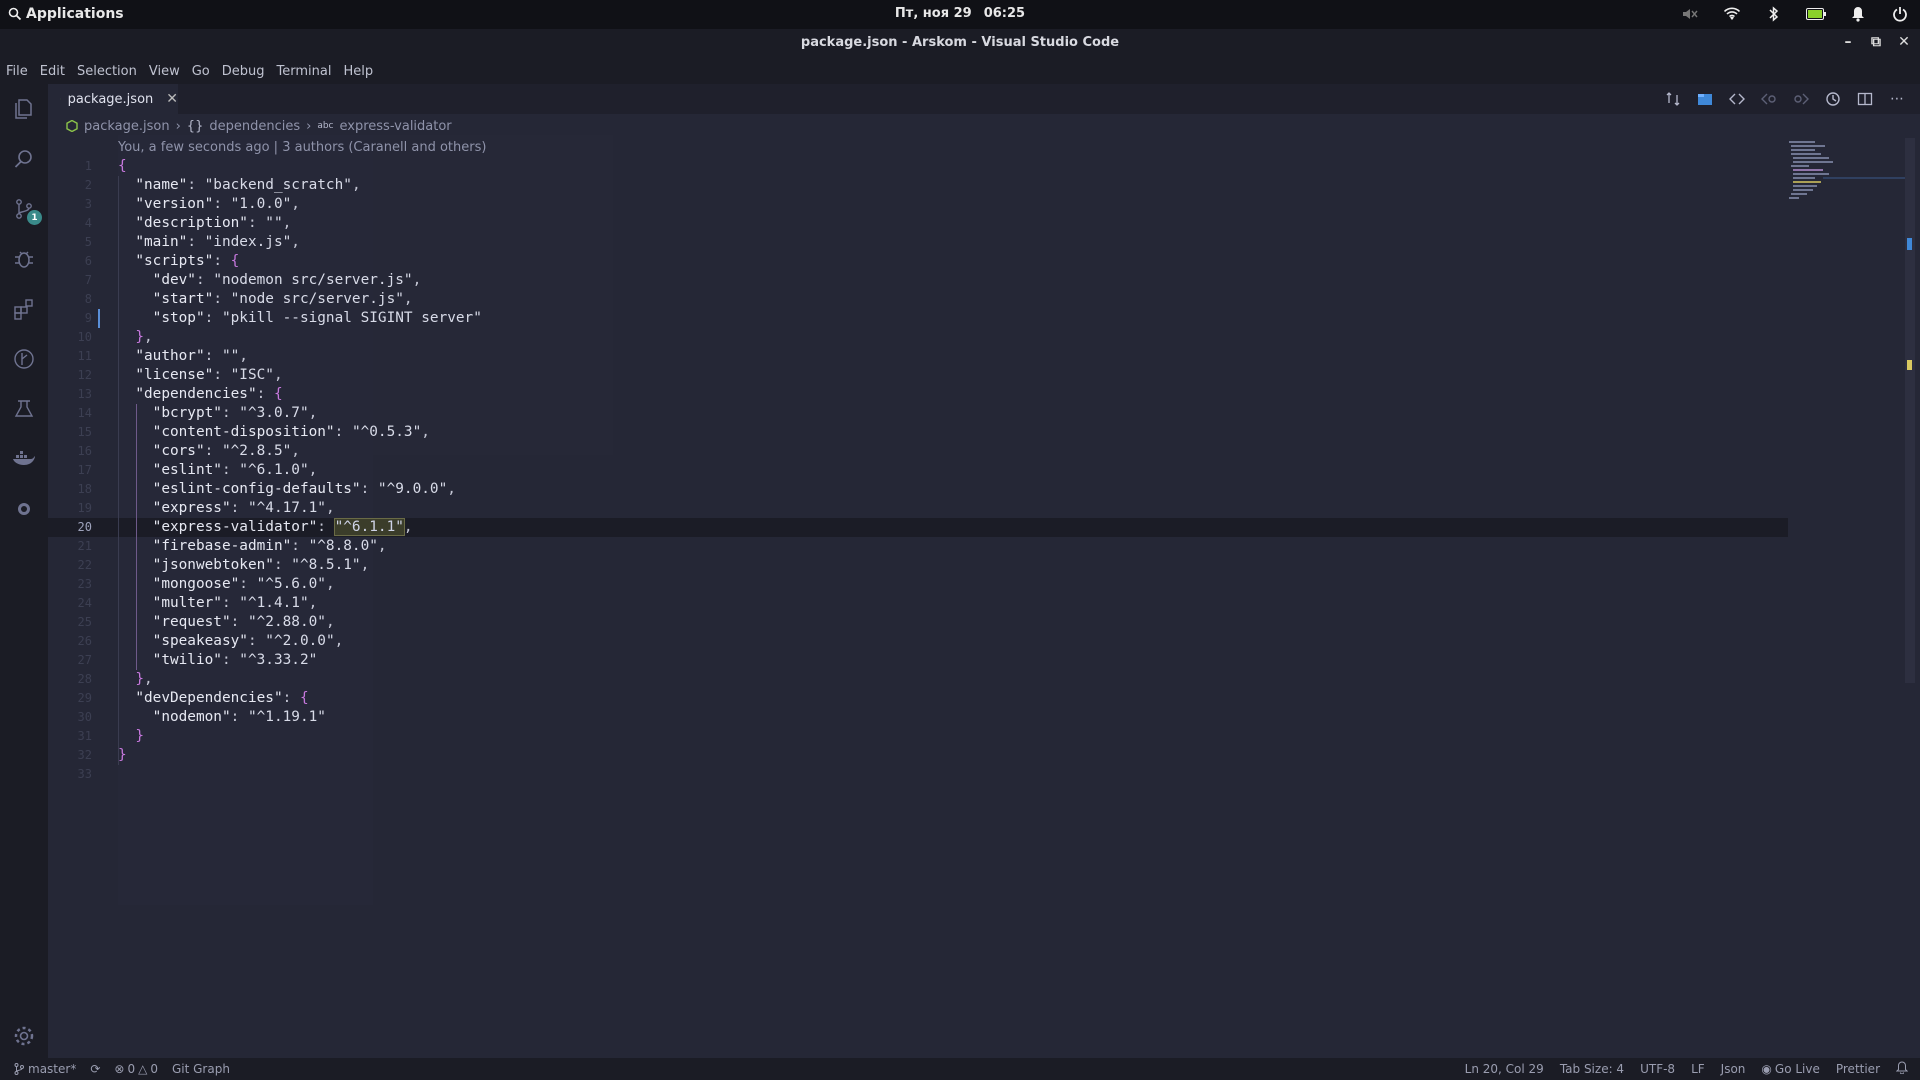 The width and height of the screenshot is (1920, 1080). I want to click on code-line: 3 "version": "1.0.0",, so click(918, 204).